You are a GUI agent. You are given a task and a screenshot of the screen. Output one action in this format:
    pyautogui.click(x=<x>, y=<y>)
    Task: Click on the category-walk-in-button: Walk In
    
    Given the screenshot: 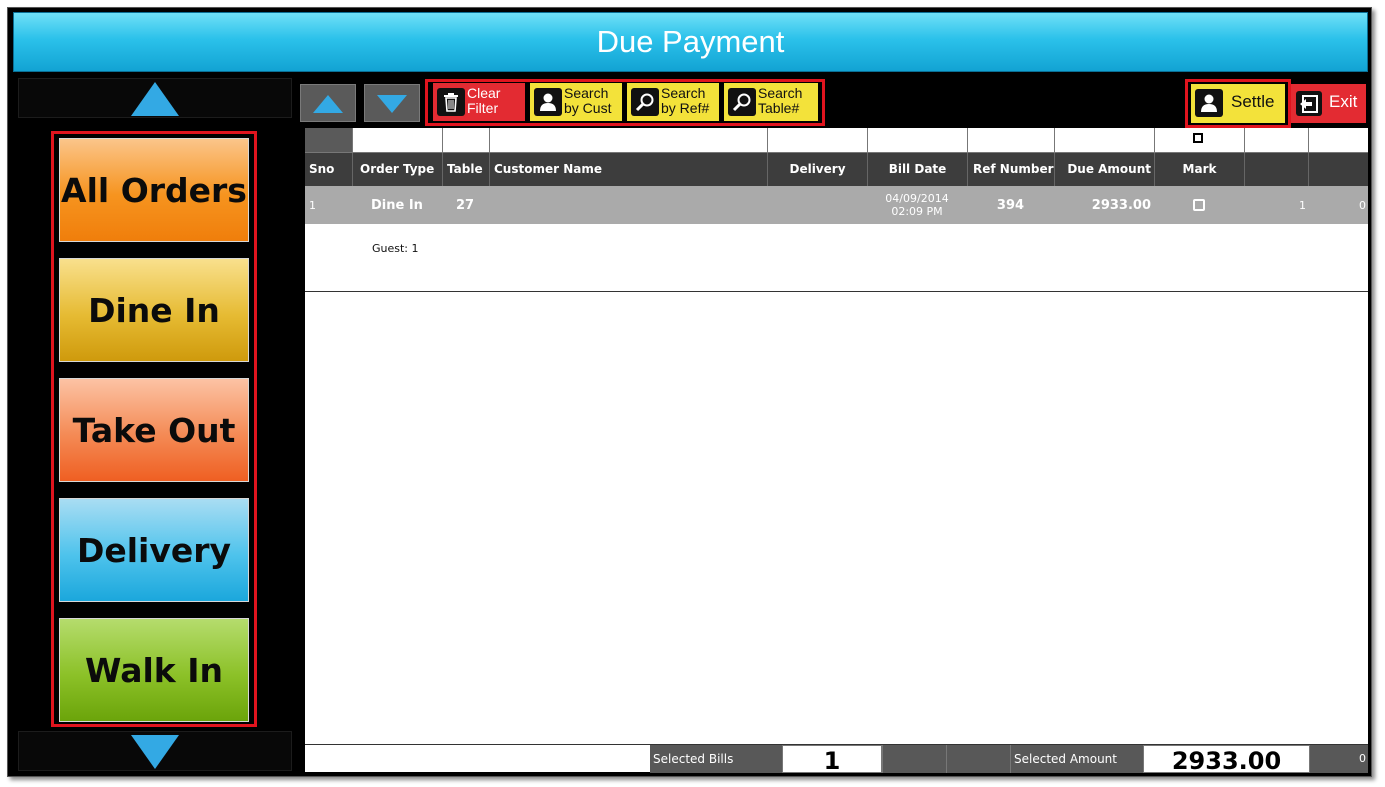 What is the action you would take?
    pyautogui.click(x=154, y=670)
    